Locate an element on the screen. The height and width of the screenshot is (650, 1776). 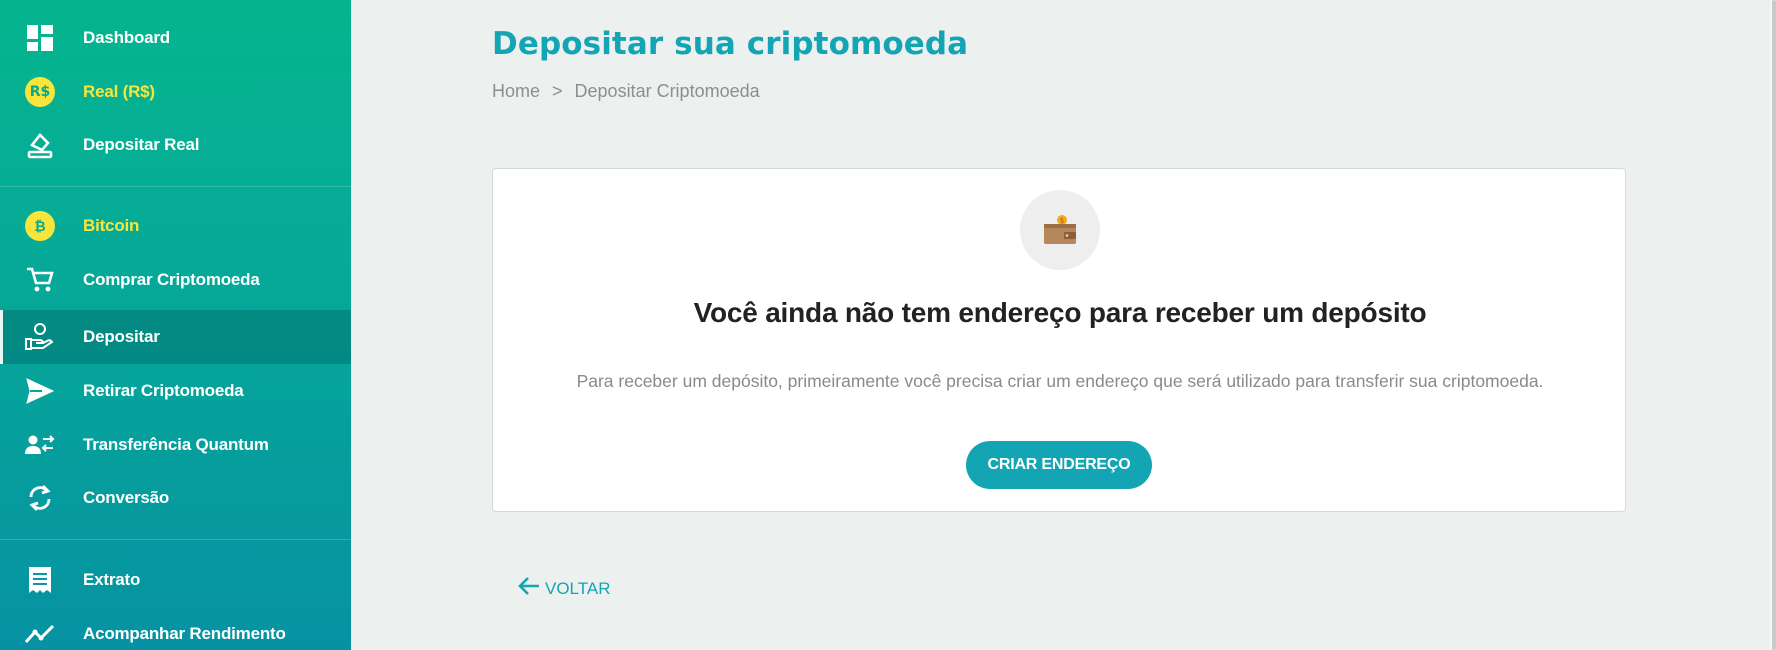
sidebar-item-depositar: Depositar is located at coordinates (175, 337).